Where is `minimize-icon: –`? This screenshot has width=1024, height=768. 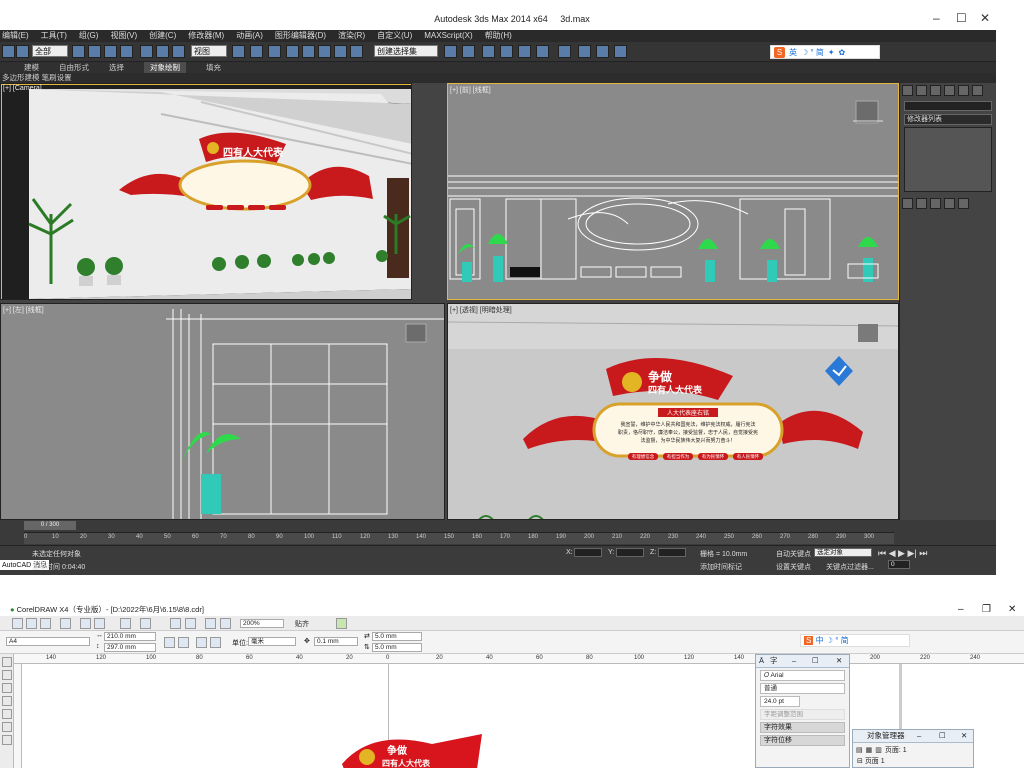
minimize-icon: – is located at coordinates (936, 18).